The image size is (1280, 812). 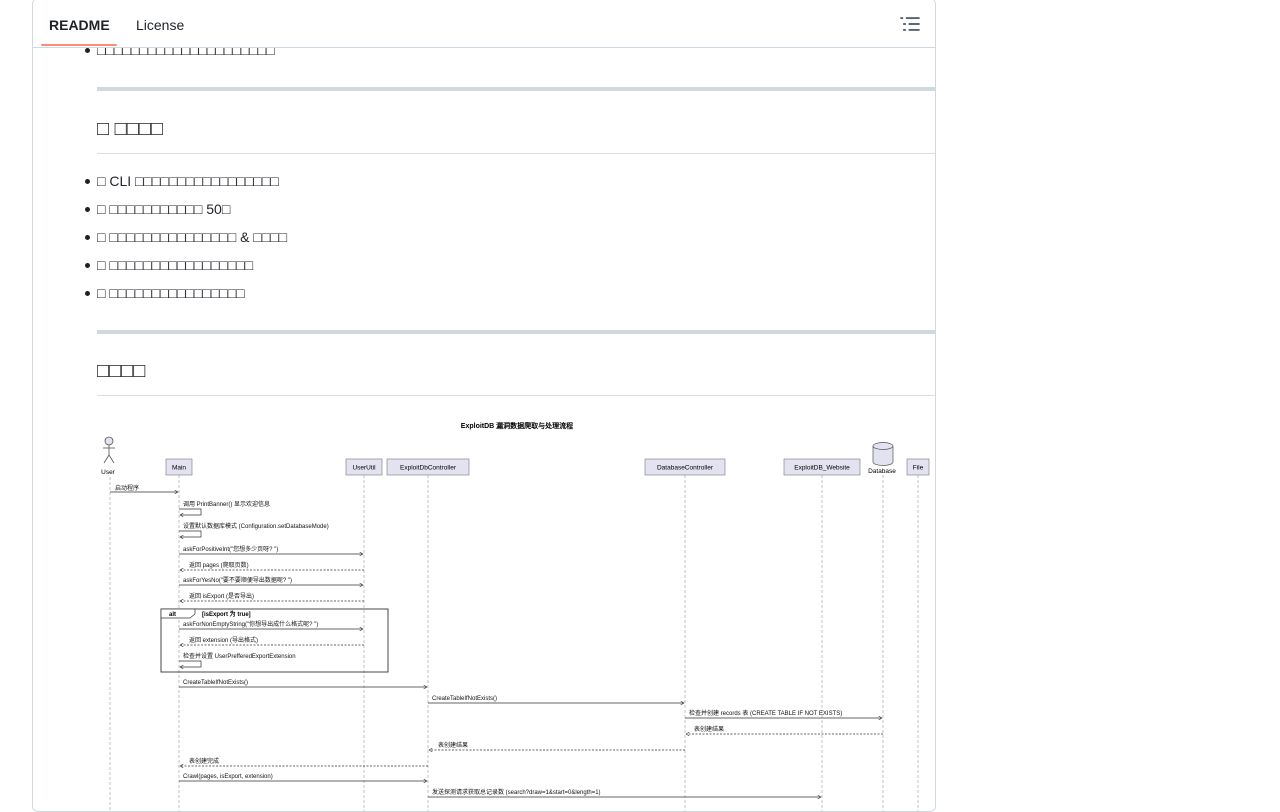 What do you see at coordinates (219, 565) in the screenshot?
I see `message-label: 返回 pages (爬取页数)` at bounding box center [219, 565].